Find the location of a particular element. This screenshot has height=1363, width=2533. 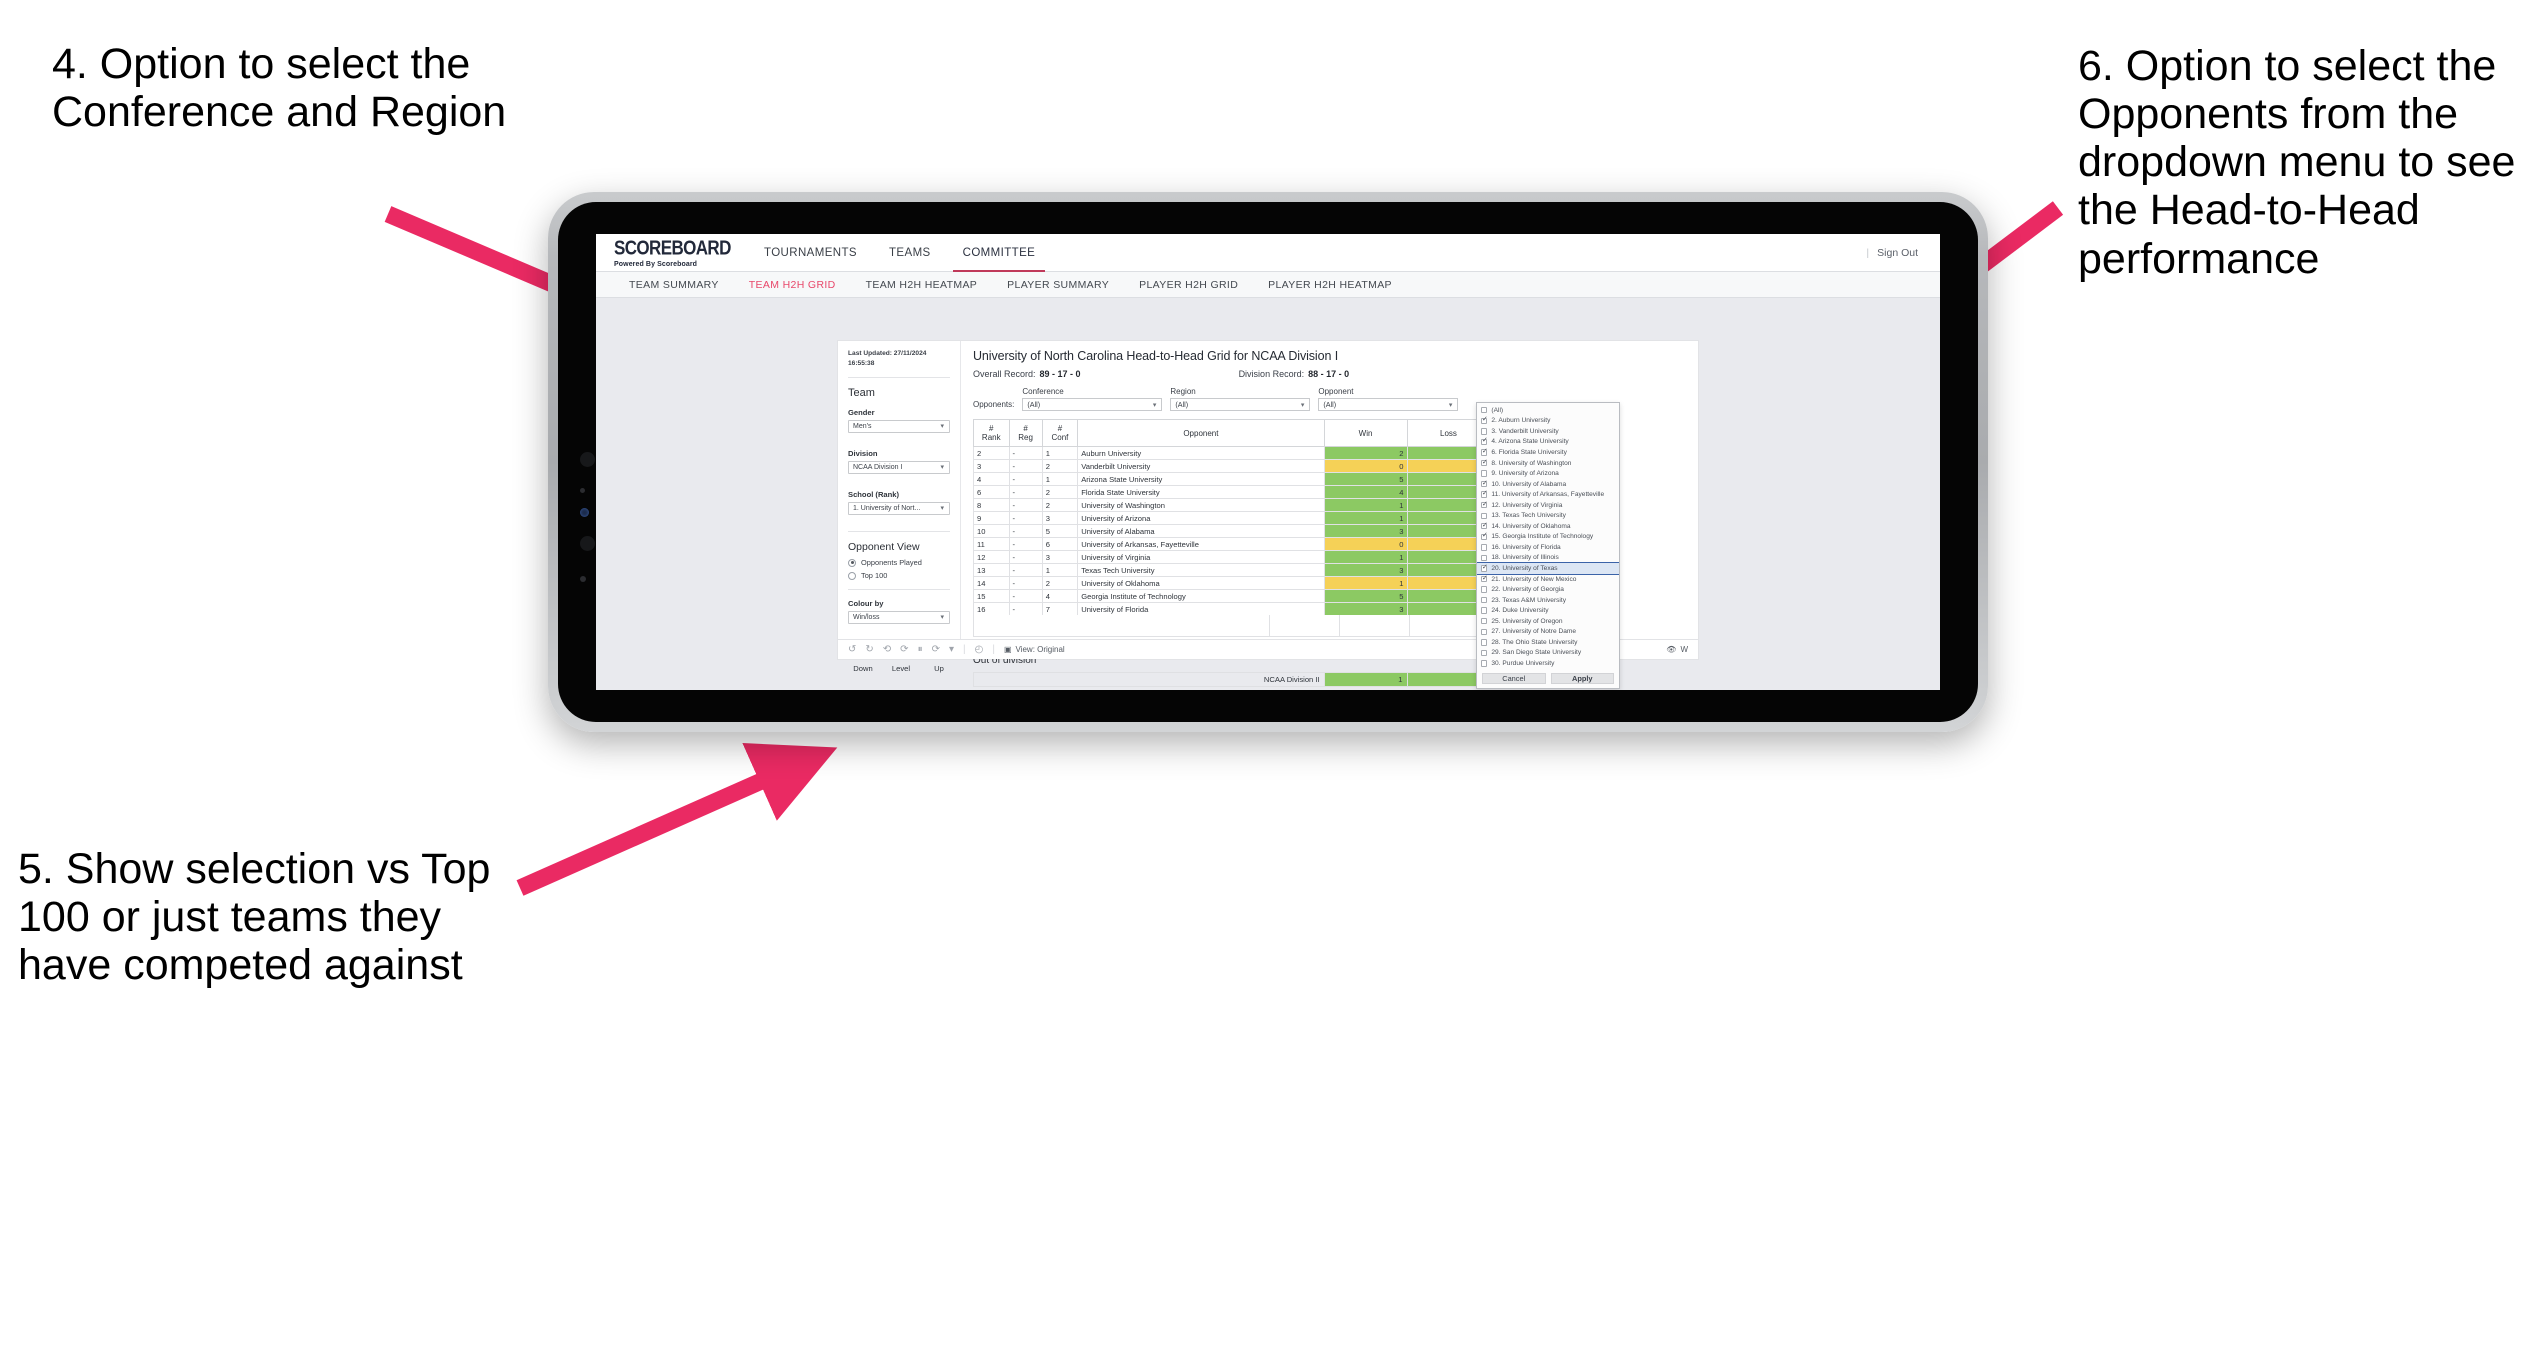

dropdown-option: 13. Texas Tech University is located at coordinates (1548, 515).